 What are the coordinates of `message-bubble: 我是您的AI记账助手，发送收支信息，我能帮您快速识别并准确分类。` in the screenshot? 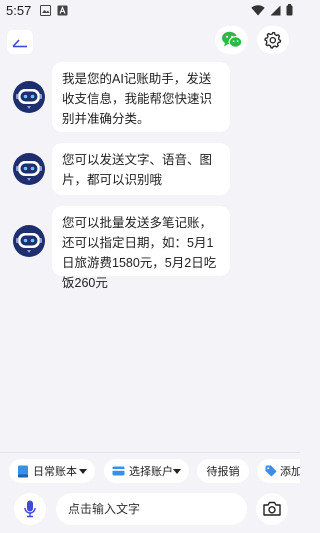 It's located at (141, 97).